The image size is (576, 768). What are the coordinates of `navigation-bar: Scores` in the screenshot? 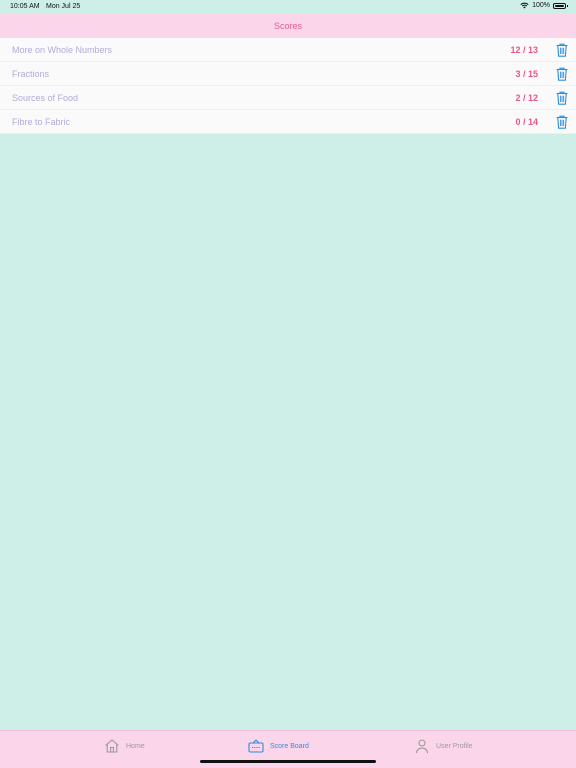 It's located at (288, 26).